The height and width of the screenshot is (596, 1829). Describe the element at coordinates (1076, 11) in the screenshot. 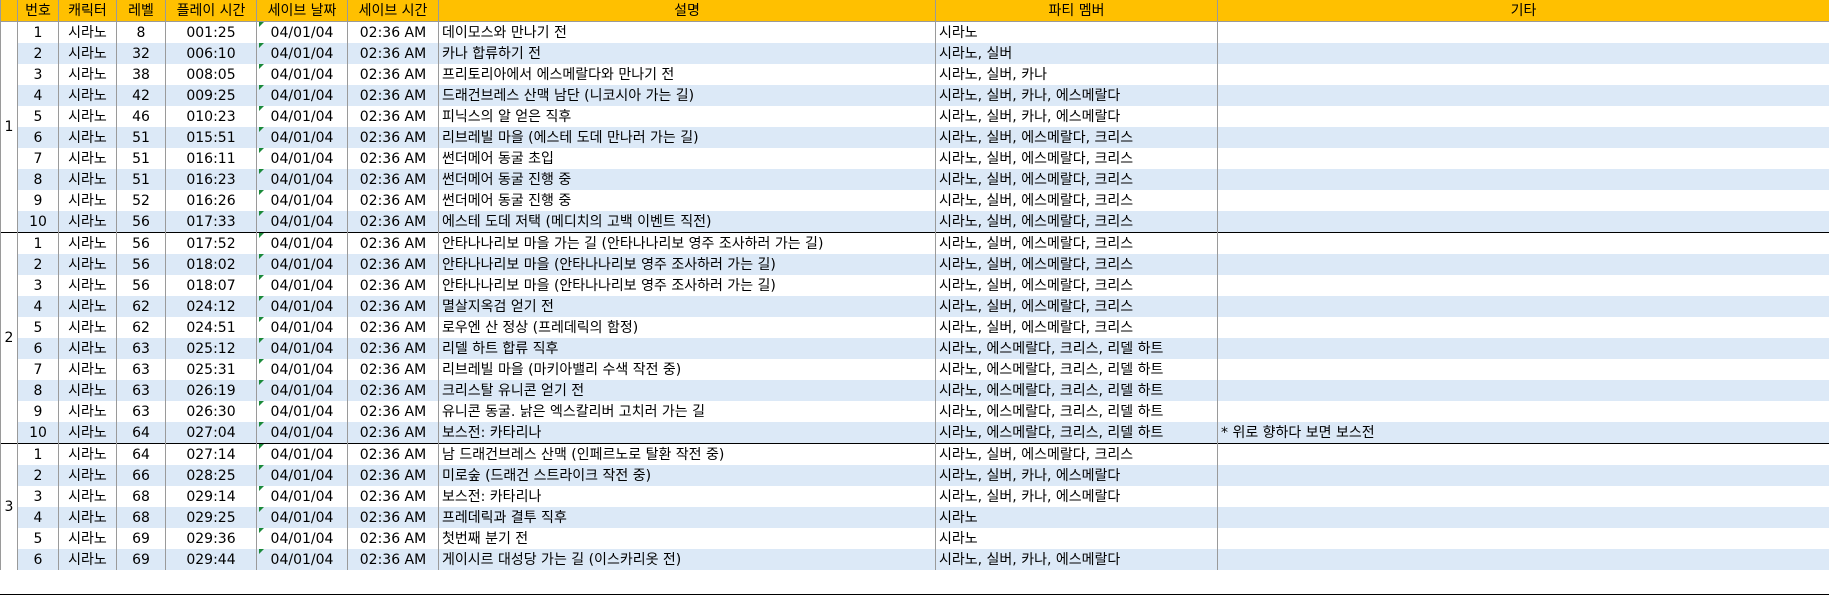

I see `column-header-party: 파티 멤버` at that location.